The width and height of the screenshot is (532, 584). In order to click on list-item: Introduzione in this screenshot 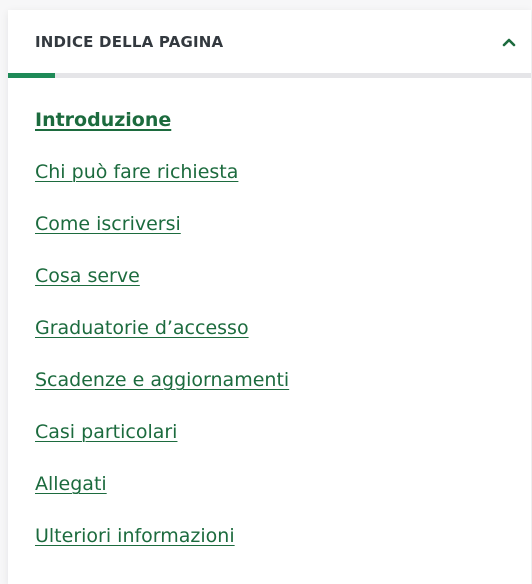, I will do `click(275, 132)`.